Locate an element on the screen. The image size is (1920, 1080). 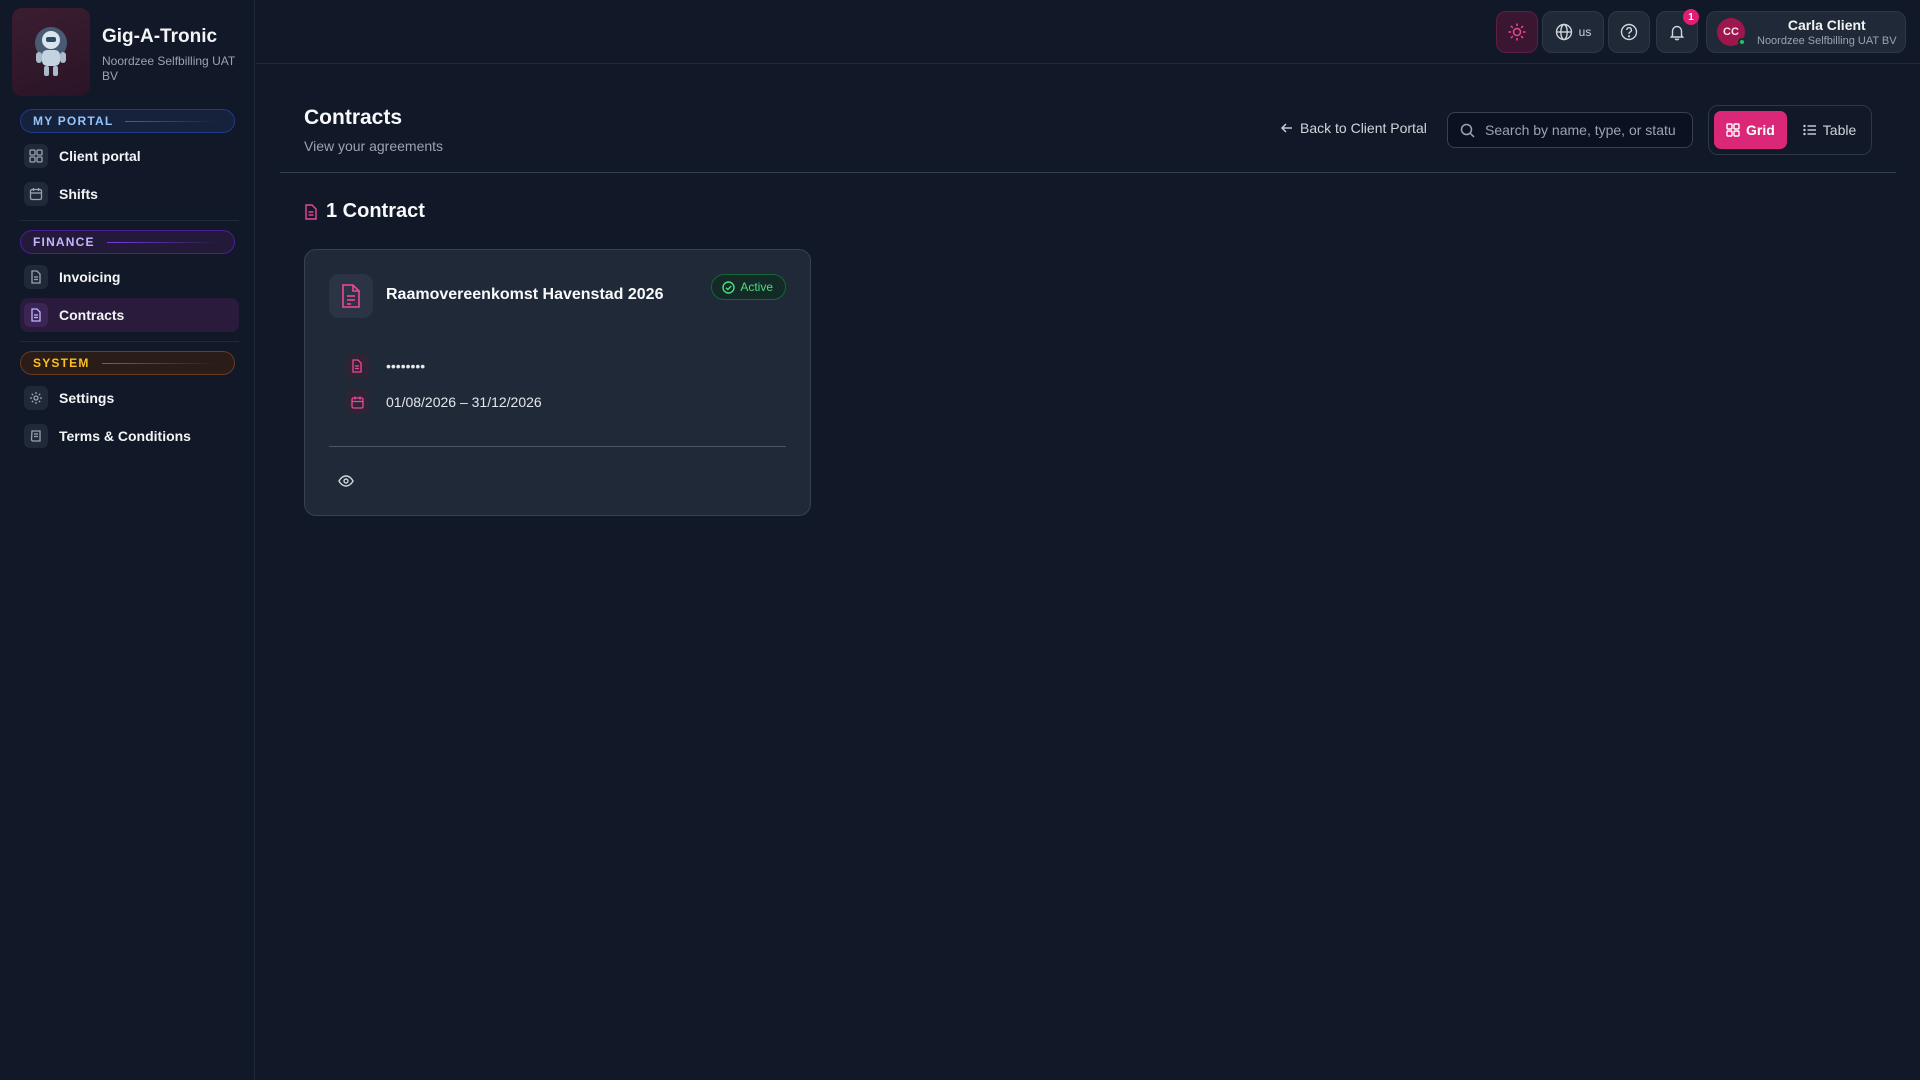
language-button: us is located at coordinates (1573, 32).